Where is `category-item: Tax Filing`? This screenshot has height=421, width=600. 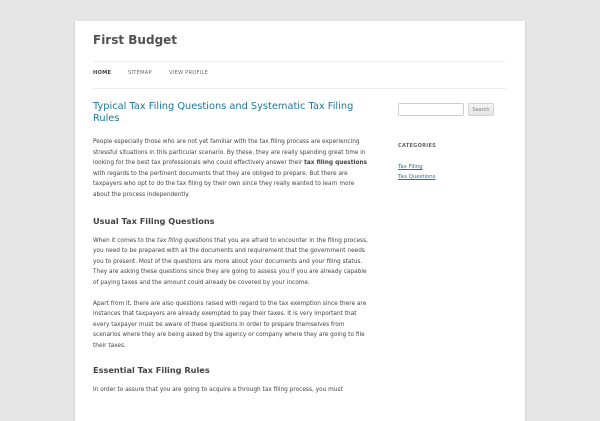 category-item: Tax Filing is located at coordinates (453, 167).